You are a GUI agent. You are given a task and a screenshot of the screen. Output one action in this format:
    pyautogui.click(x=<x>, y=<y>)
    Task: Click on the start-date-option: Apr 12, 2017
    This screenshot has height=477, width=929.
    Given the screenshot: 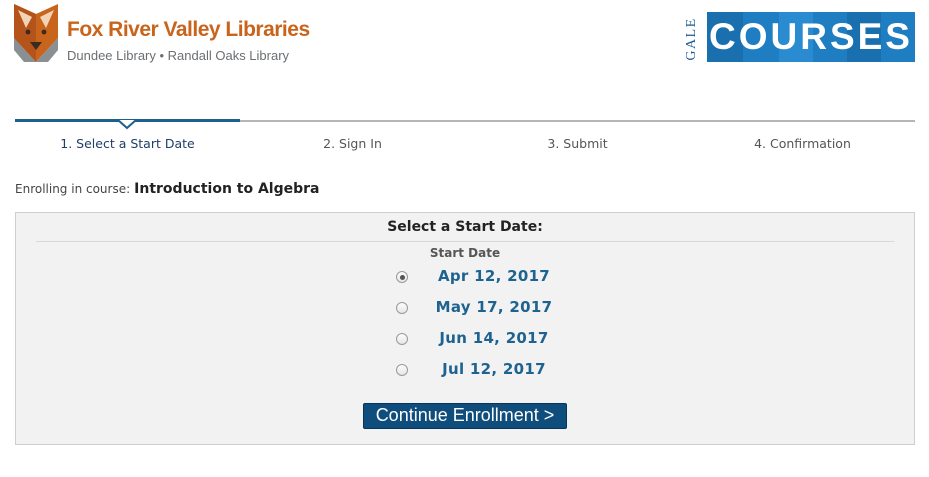 What is the action you would take?
    pyautogui.click(x=481, y=278)
    